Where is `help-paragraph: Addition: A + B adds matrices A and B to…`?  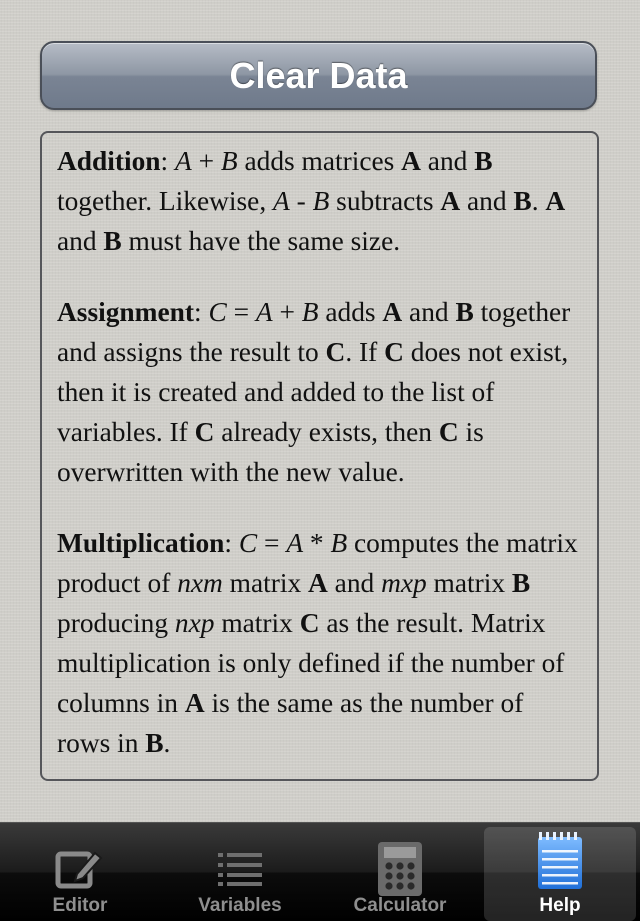 help-paragraph: Addition: A + B adds matrices A and B to… is located at coordinates (320, 201).